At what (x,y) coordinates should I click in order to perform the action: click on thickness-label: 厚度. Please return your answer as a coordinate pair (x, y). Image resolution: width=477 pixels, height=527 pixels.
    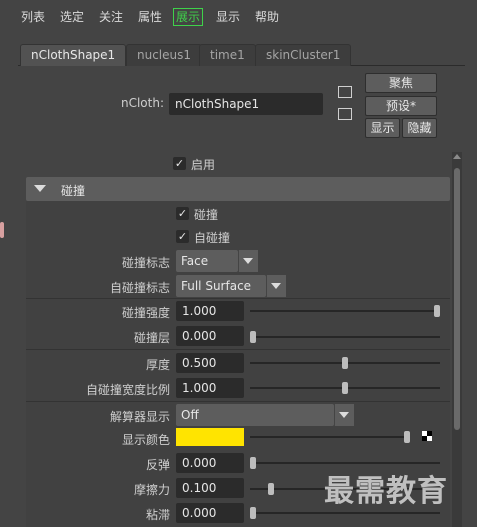
    Looking at the image, I should click on (157, 365).